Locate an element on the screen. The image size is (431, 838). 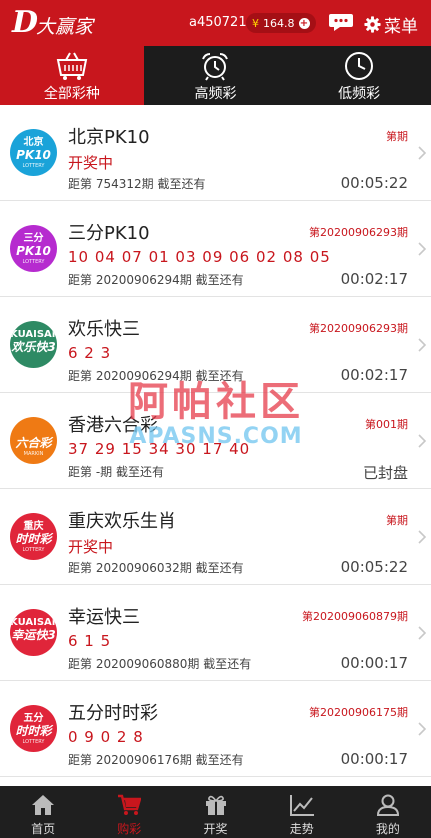
home-icon is located at coordinates (43, 805).